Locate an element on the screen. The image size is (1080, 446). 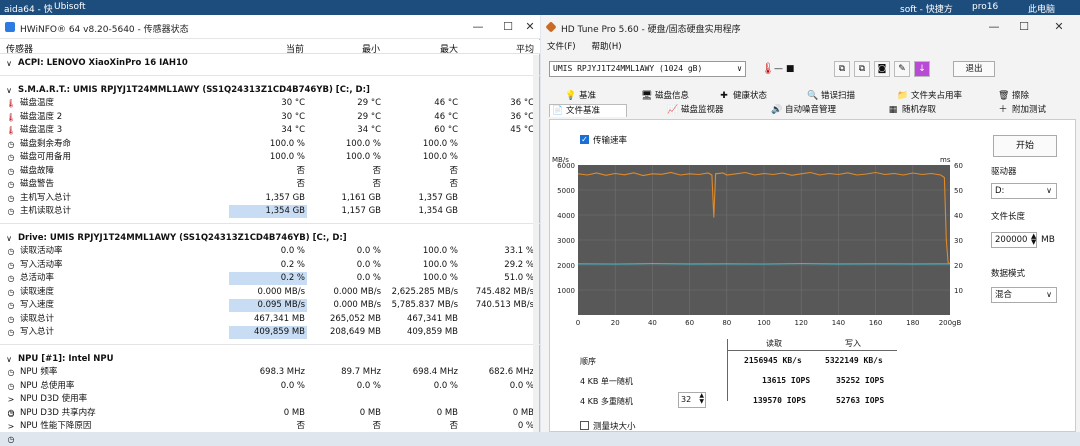
sensor-row: ◷NPU 总使用率0.0 %0.0 %0.0 %0.0 % is located at coordinates (270, 386).